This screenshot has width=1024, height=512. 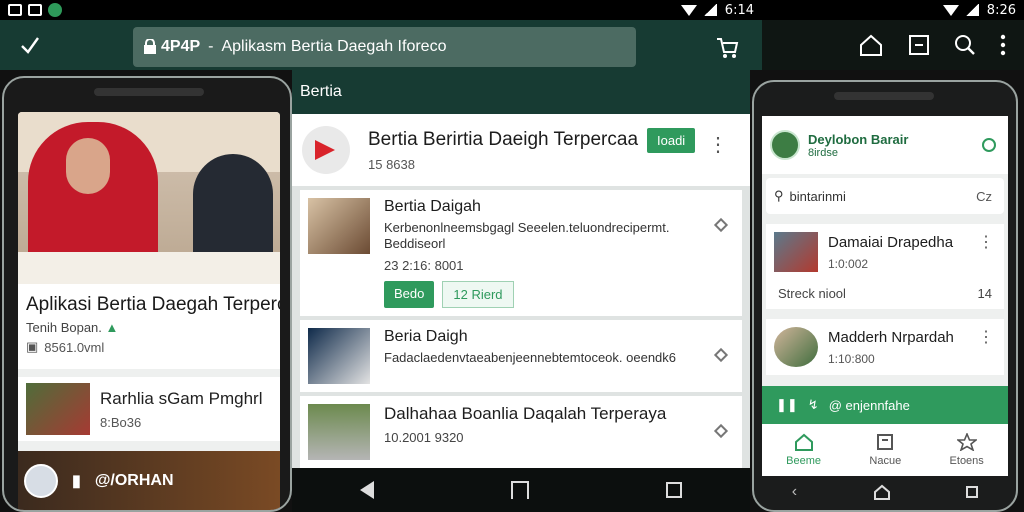 What do you see at coordinates (149, 480) in the screenshot?
I see `bottom-banner: ▮ @/ORHAN` at bounding box center [149, 480].